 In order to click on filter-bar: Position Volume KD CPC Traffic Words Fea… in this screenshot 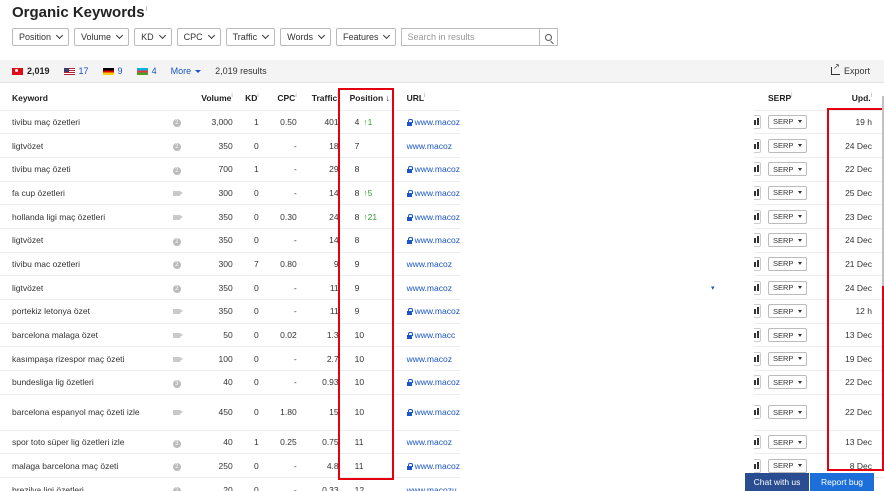, I will do `click(285, 37)`.